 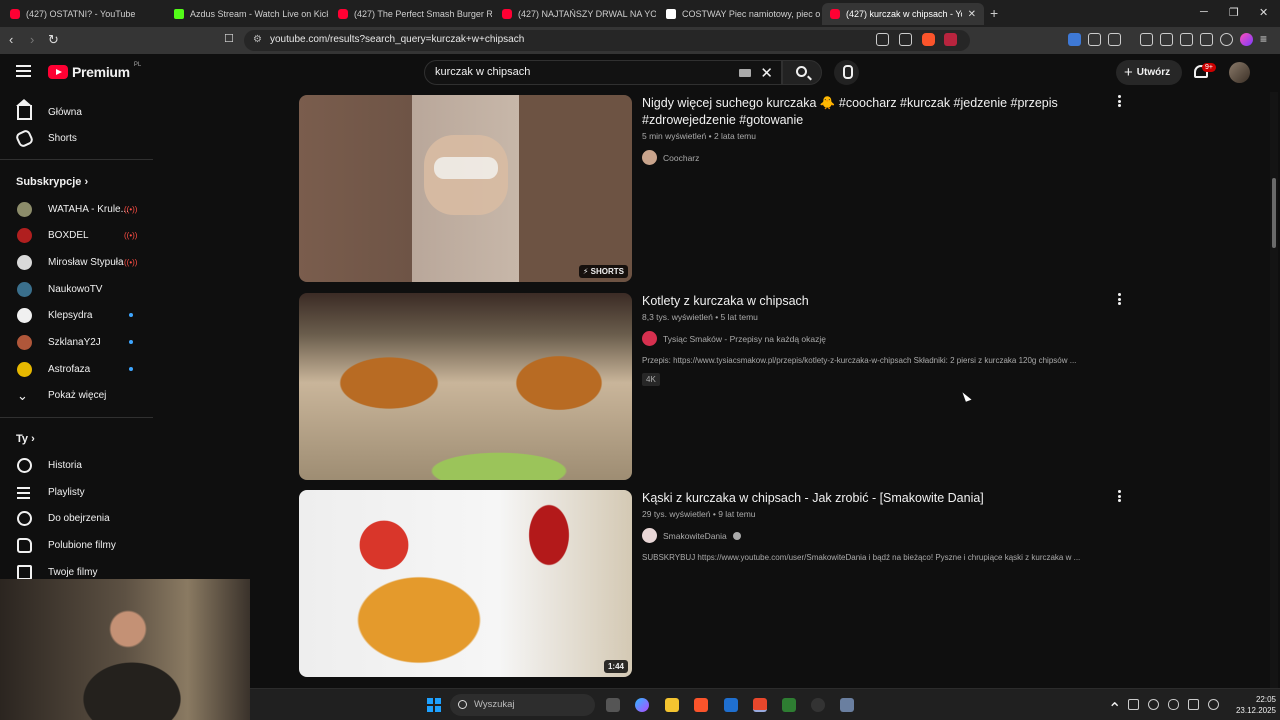 What do you see at coordinates (1274, 390) in the screenshot?
I see `page-scrollbar` at bounding box center [1274, 390].